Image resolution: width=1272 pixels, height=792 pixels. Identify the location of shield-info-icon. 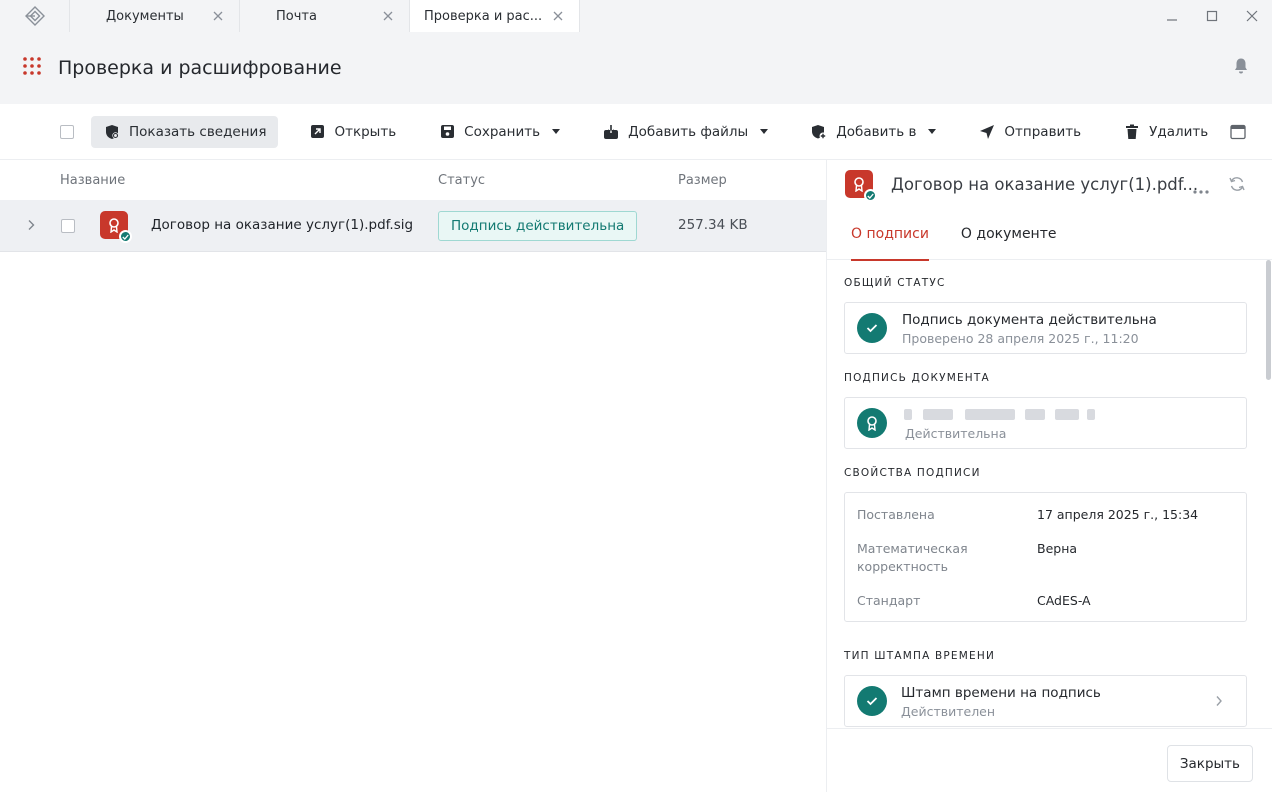
(112, 132).